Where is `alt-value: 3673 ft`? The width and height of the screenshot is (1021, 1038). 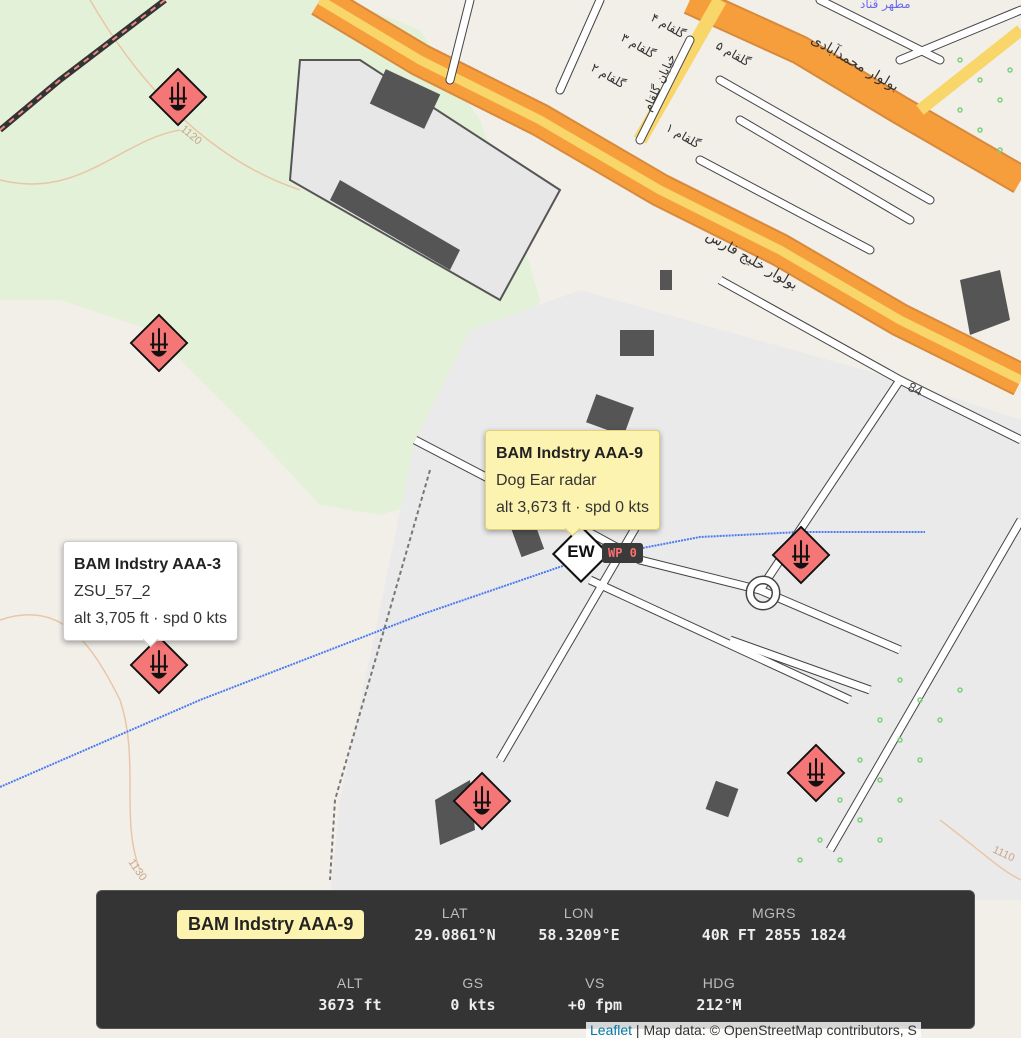 alt-value: 3673 ft is located at coordinates (350, 1005).